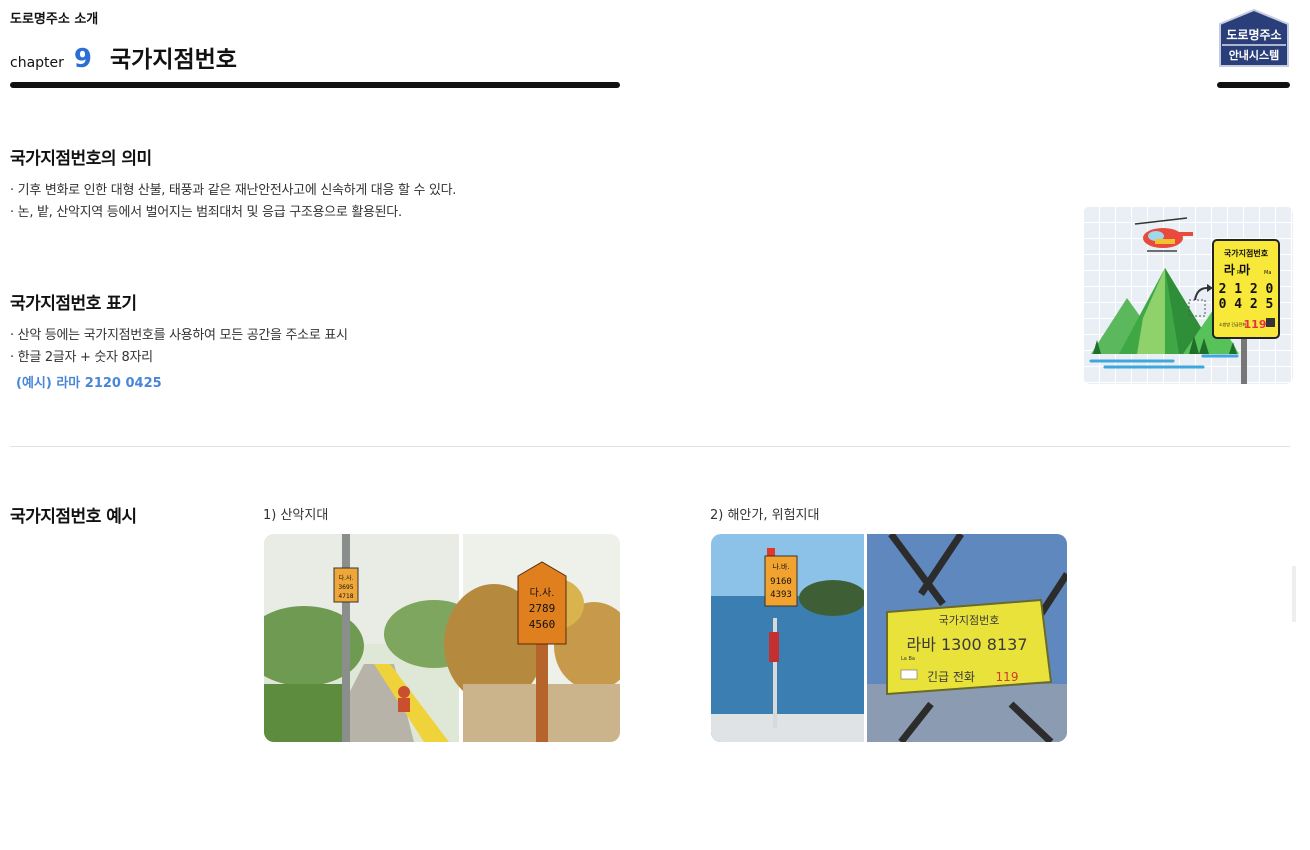  Describe the element at coordinates (345, 596) in the screenshot. I see `svg-text: 4718` at that location.